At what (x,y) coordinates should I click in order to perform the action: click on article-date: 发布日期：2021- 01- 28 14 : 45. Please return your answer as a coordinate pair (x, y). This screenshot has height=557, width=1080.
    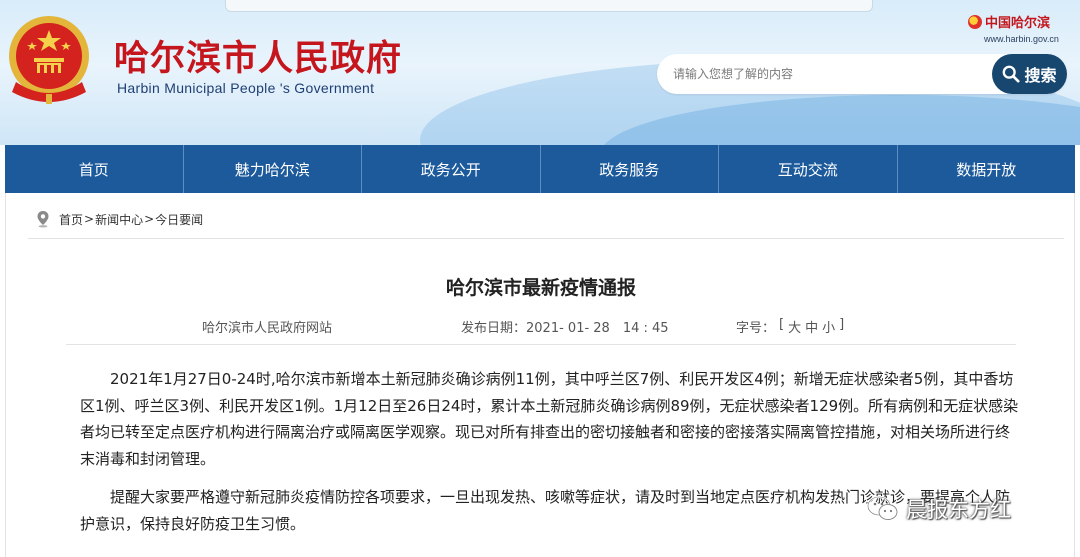
    Looking at the image, I should click on (565, 326).